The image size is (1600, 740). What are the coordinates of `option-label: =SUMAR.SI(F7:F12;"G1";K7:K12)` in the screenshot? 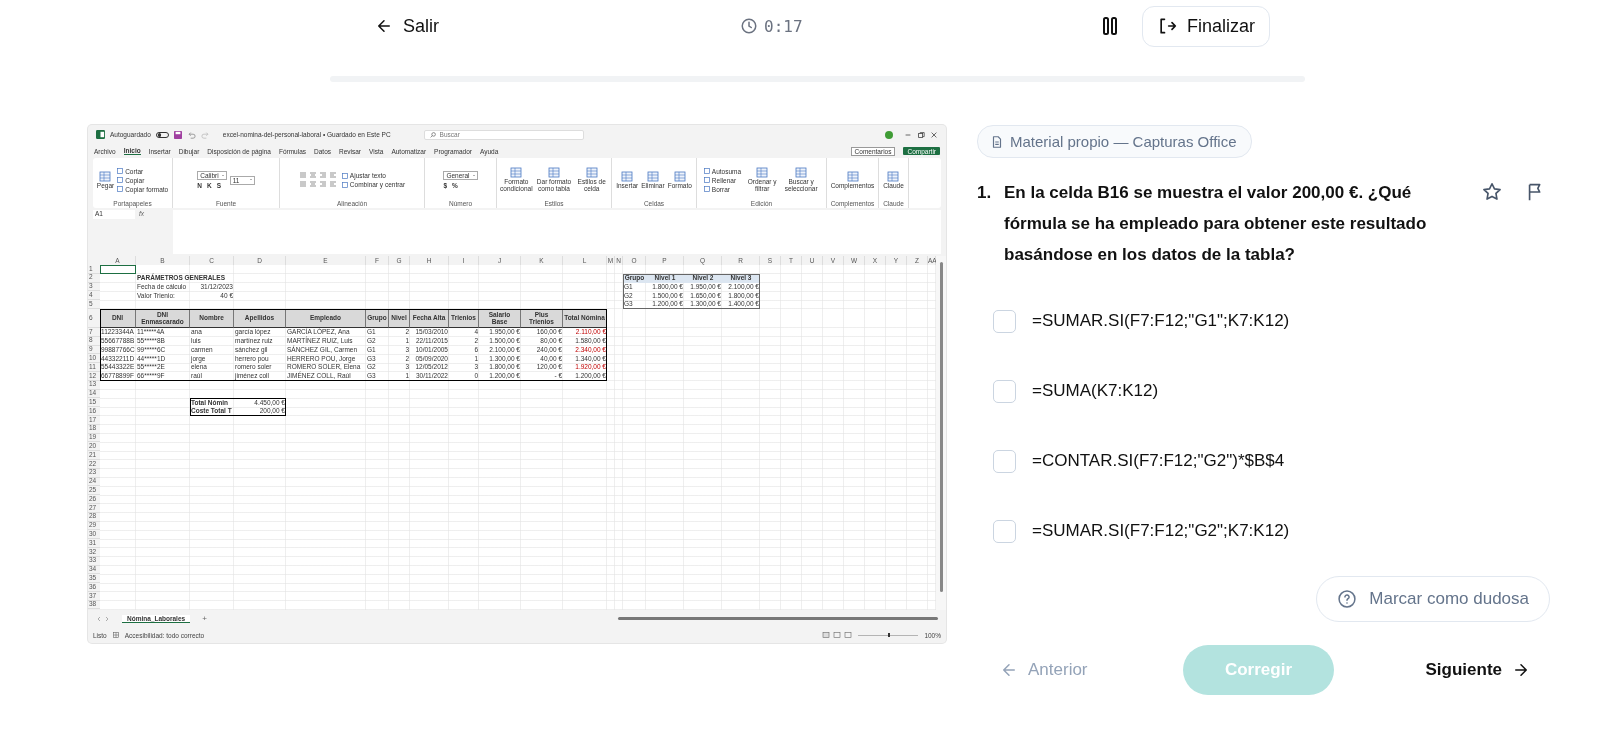 It's located at (1161, 321).